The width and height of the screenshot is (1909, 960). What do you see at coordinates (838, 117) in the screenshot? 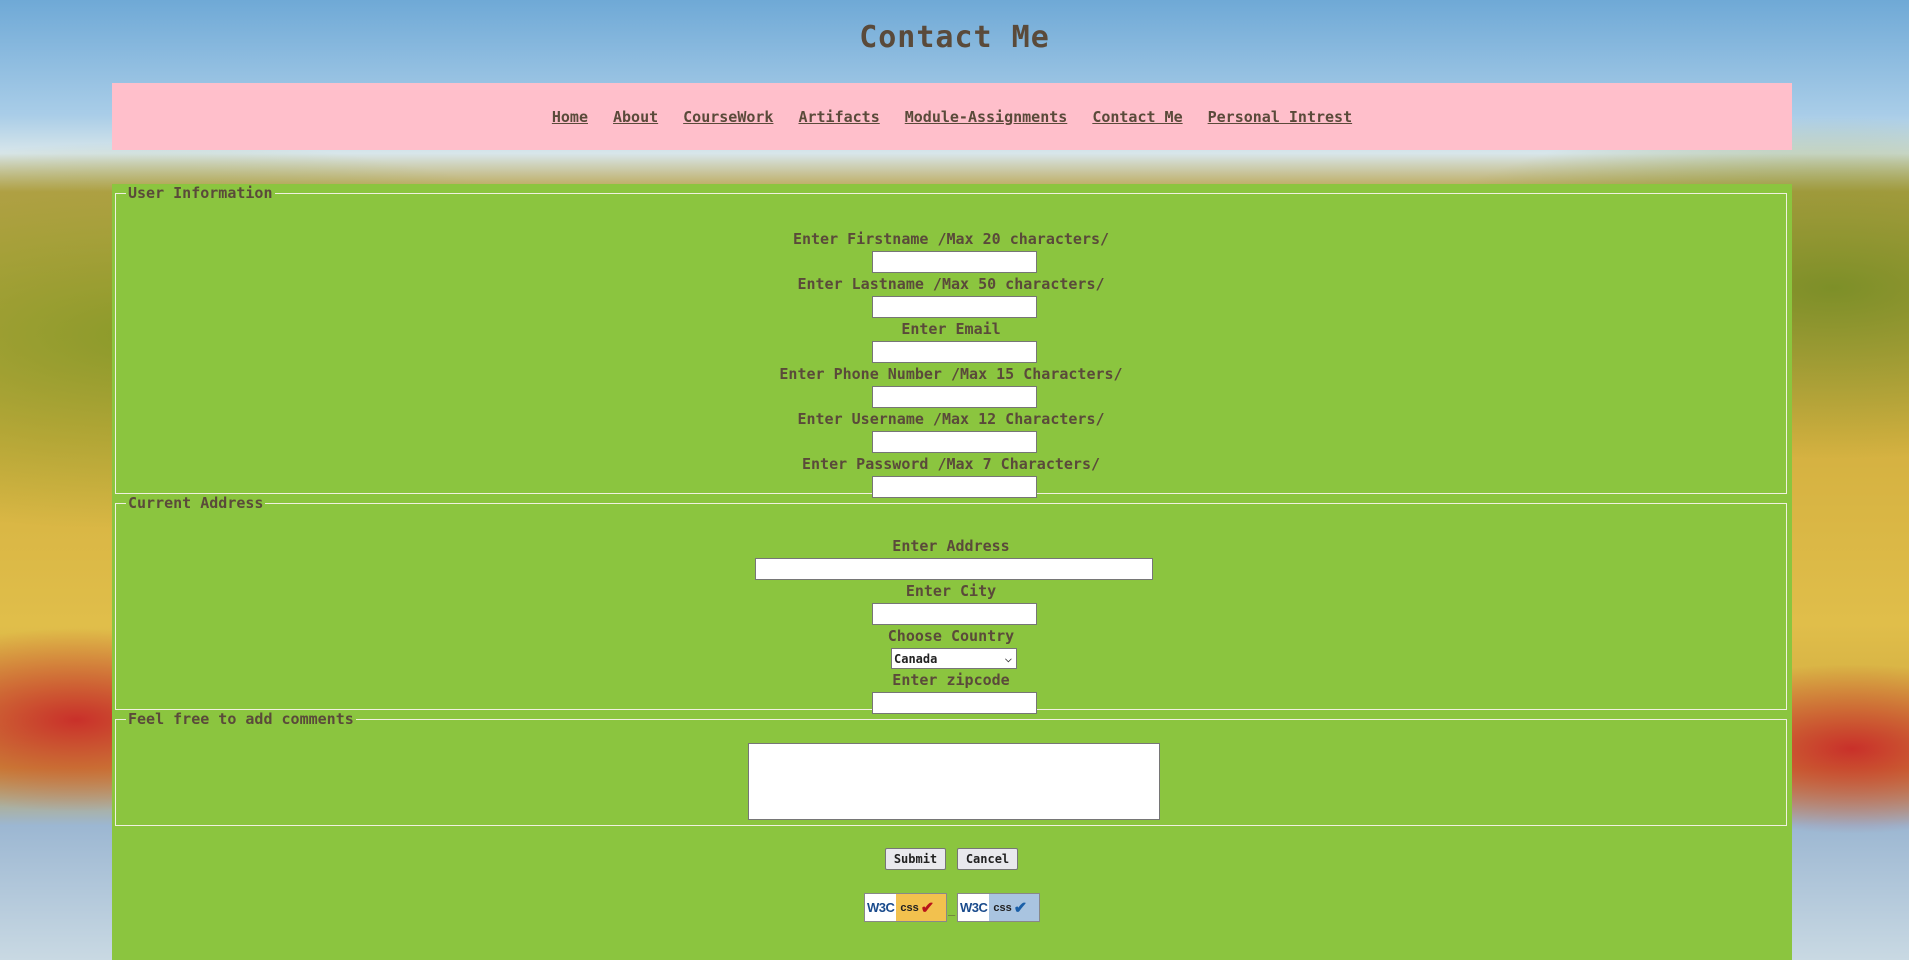
I see `nav-link-artifacts: Artifacts` at bounding box center [838, 117].